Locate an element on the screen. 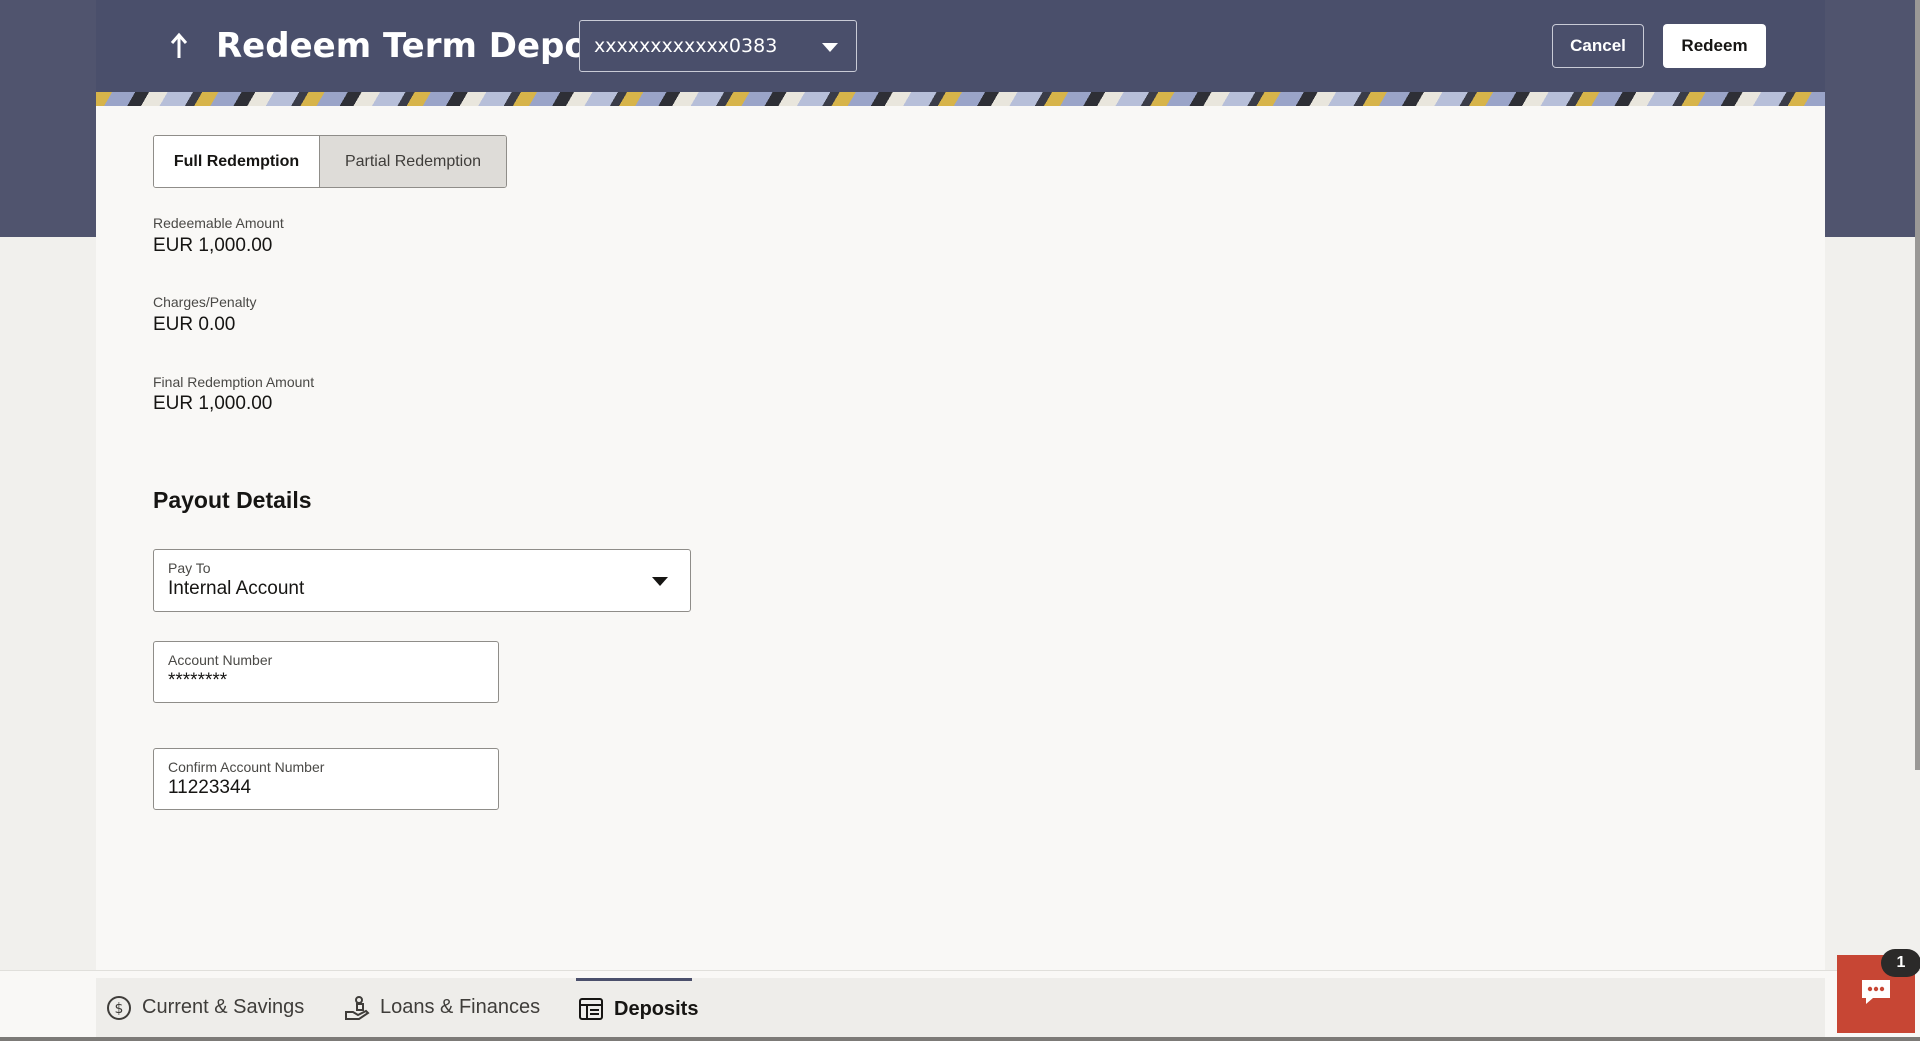 The width and height of the screenshot is (1920, 1041). tab-current-savings: $ Current & Savings is located at coordinates (205, 1007).